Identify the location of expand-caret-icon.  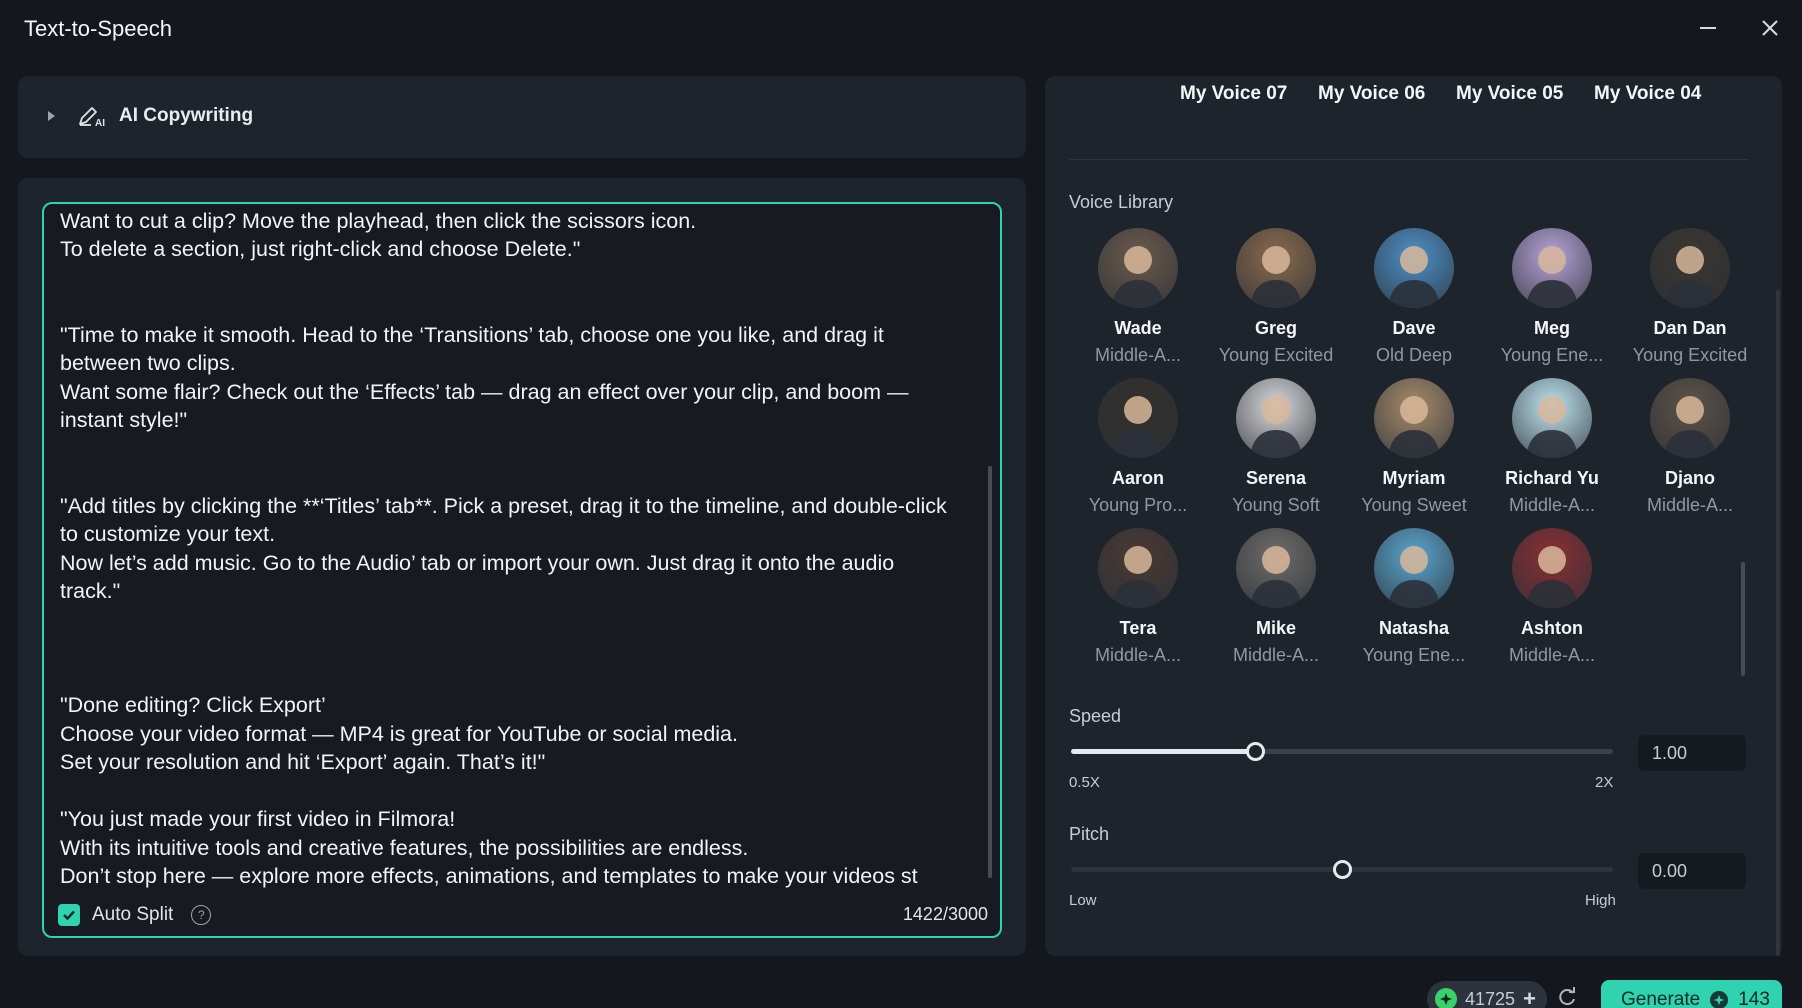
(51, 116).